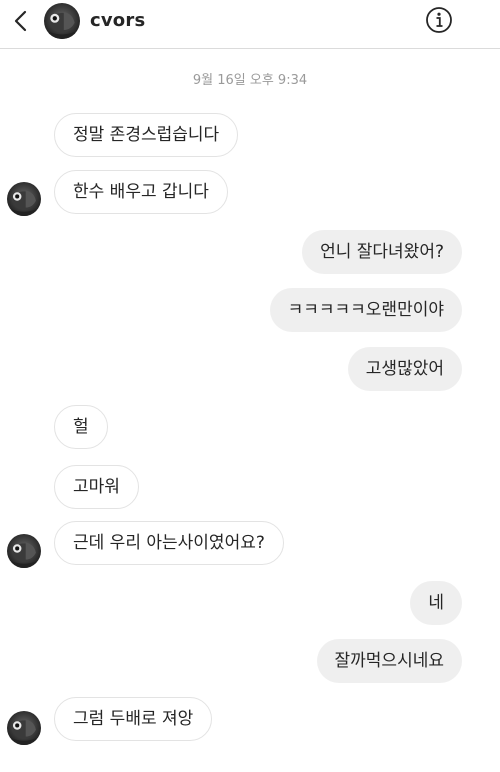 The image size is (500, 772). I want to click on message-bubble-outgoing: 고생많았어, so click(404, 369).